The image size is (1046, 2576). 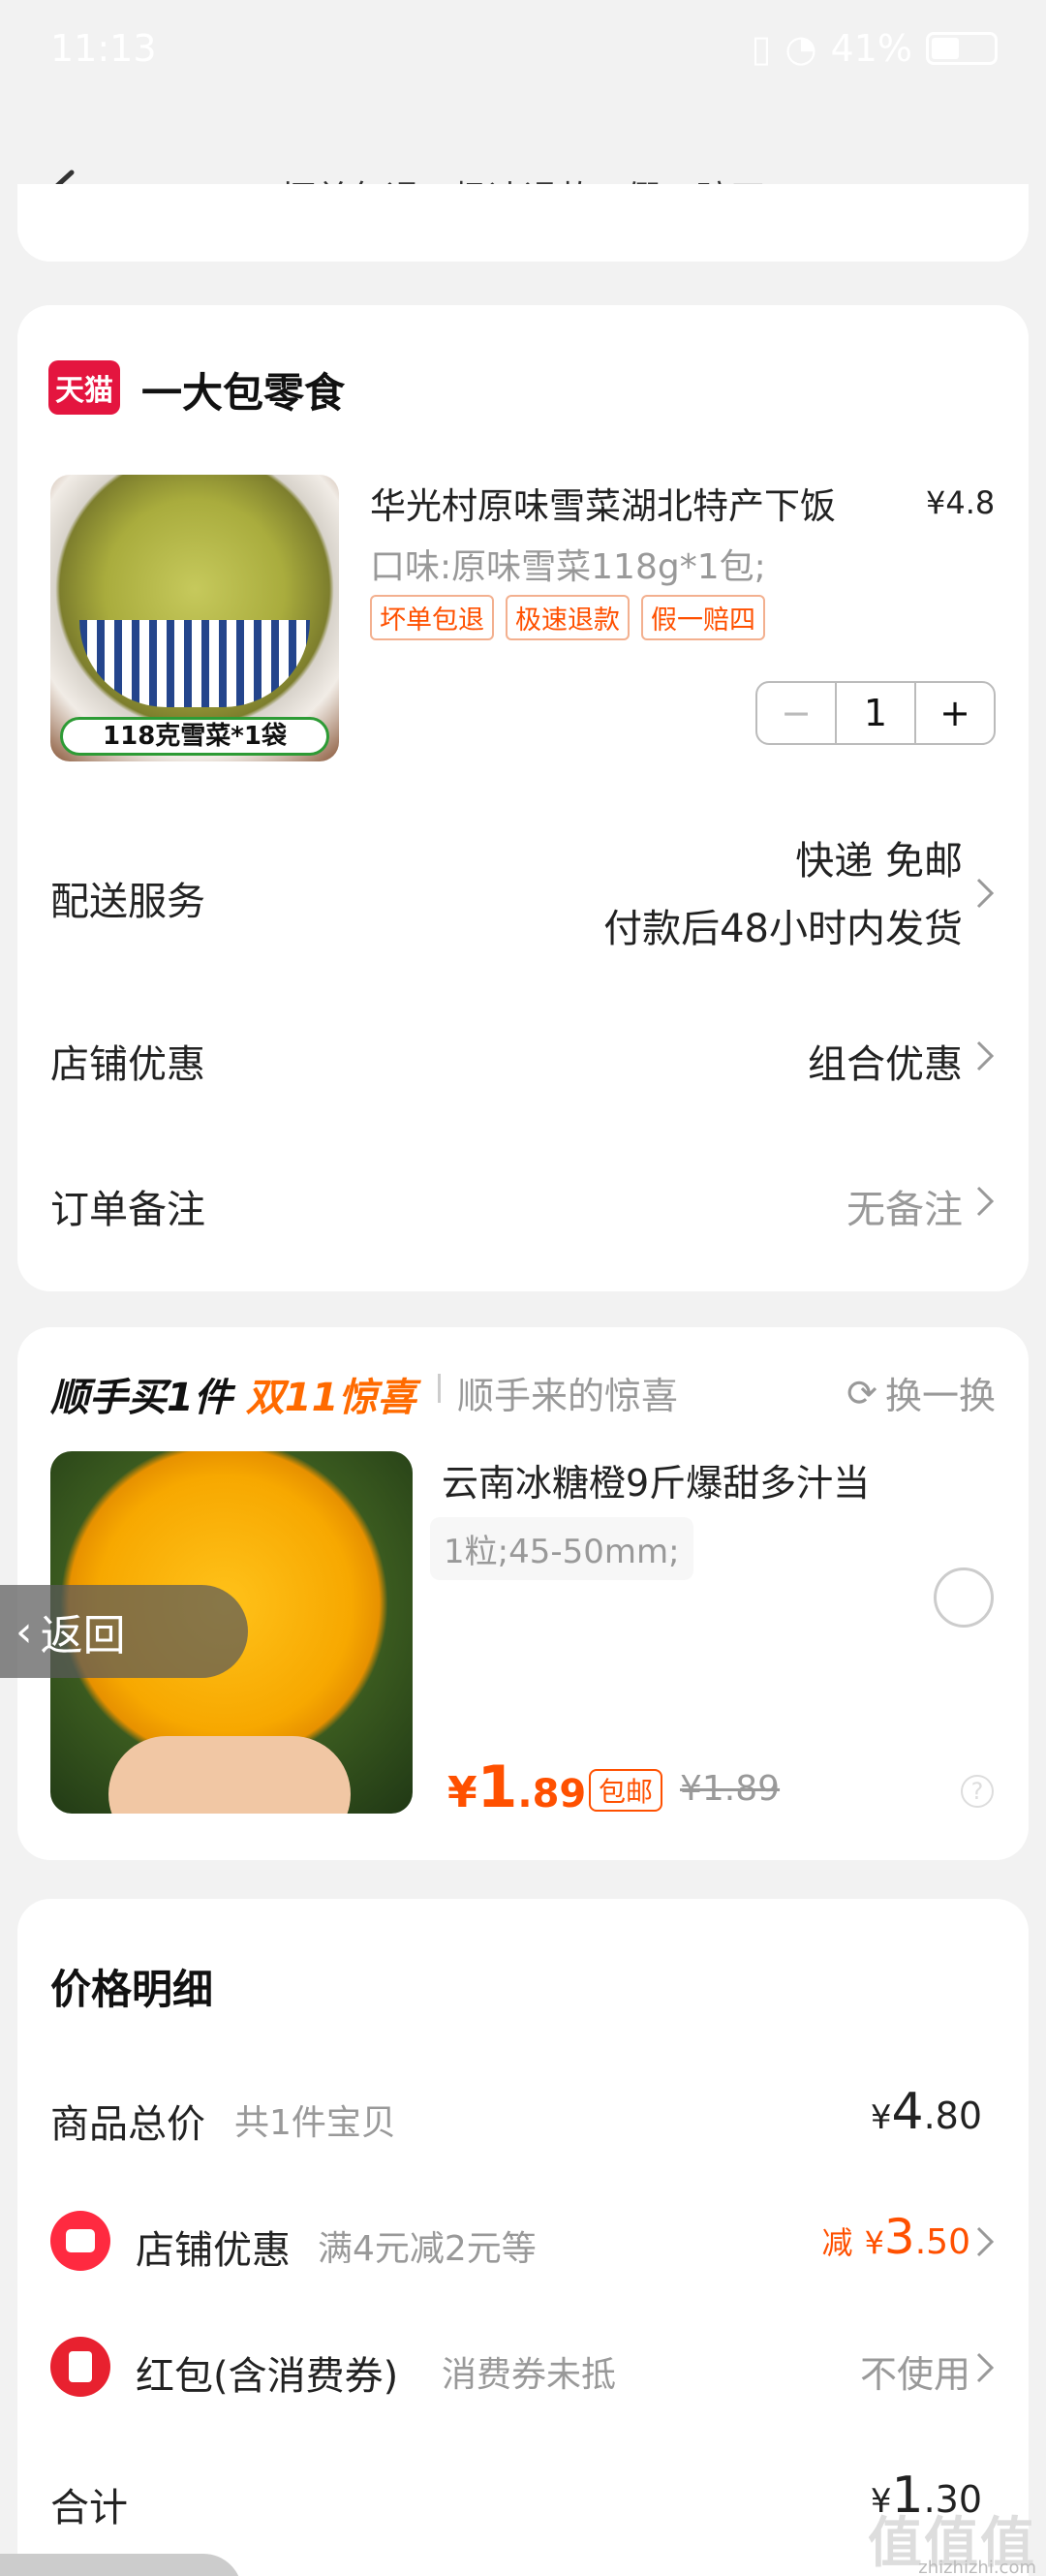 I want to click on sim-icon: ▯, so click(x=761, y=48).